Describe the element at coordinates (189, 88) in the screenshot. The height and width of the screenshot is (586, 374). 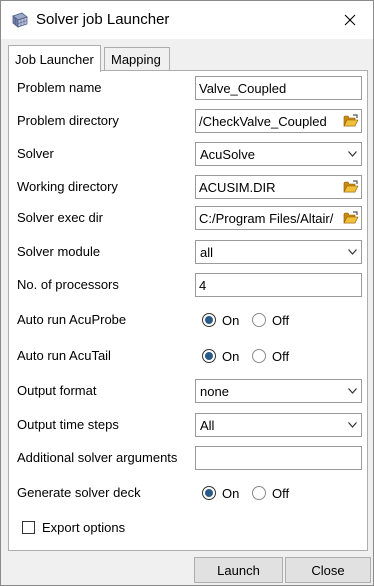
I see `row-problem-name: Problem name` at that location.